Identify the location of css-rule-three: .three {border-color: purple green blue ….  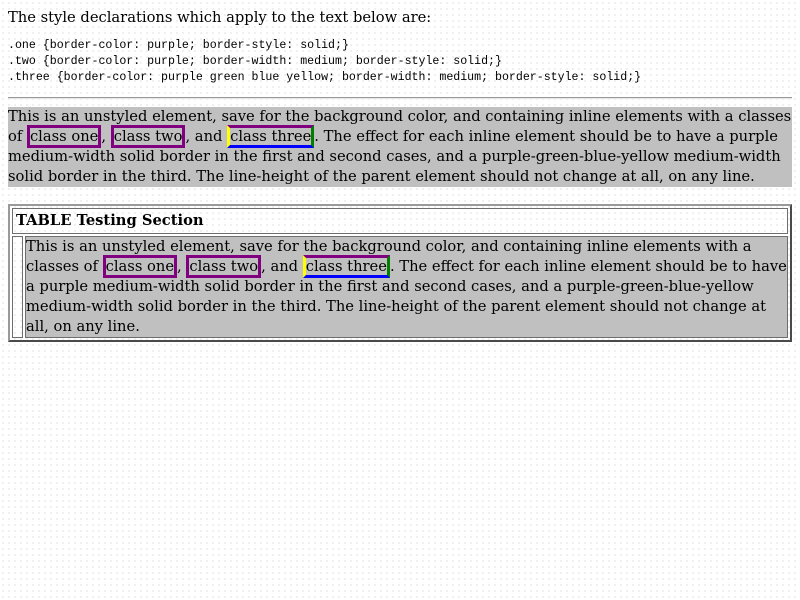
(325, 77).